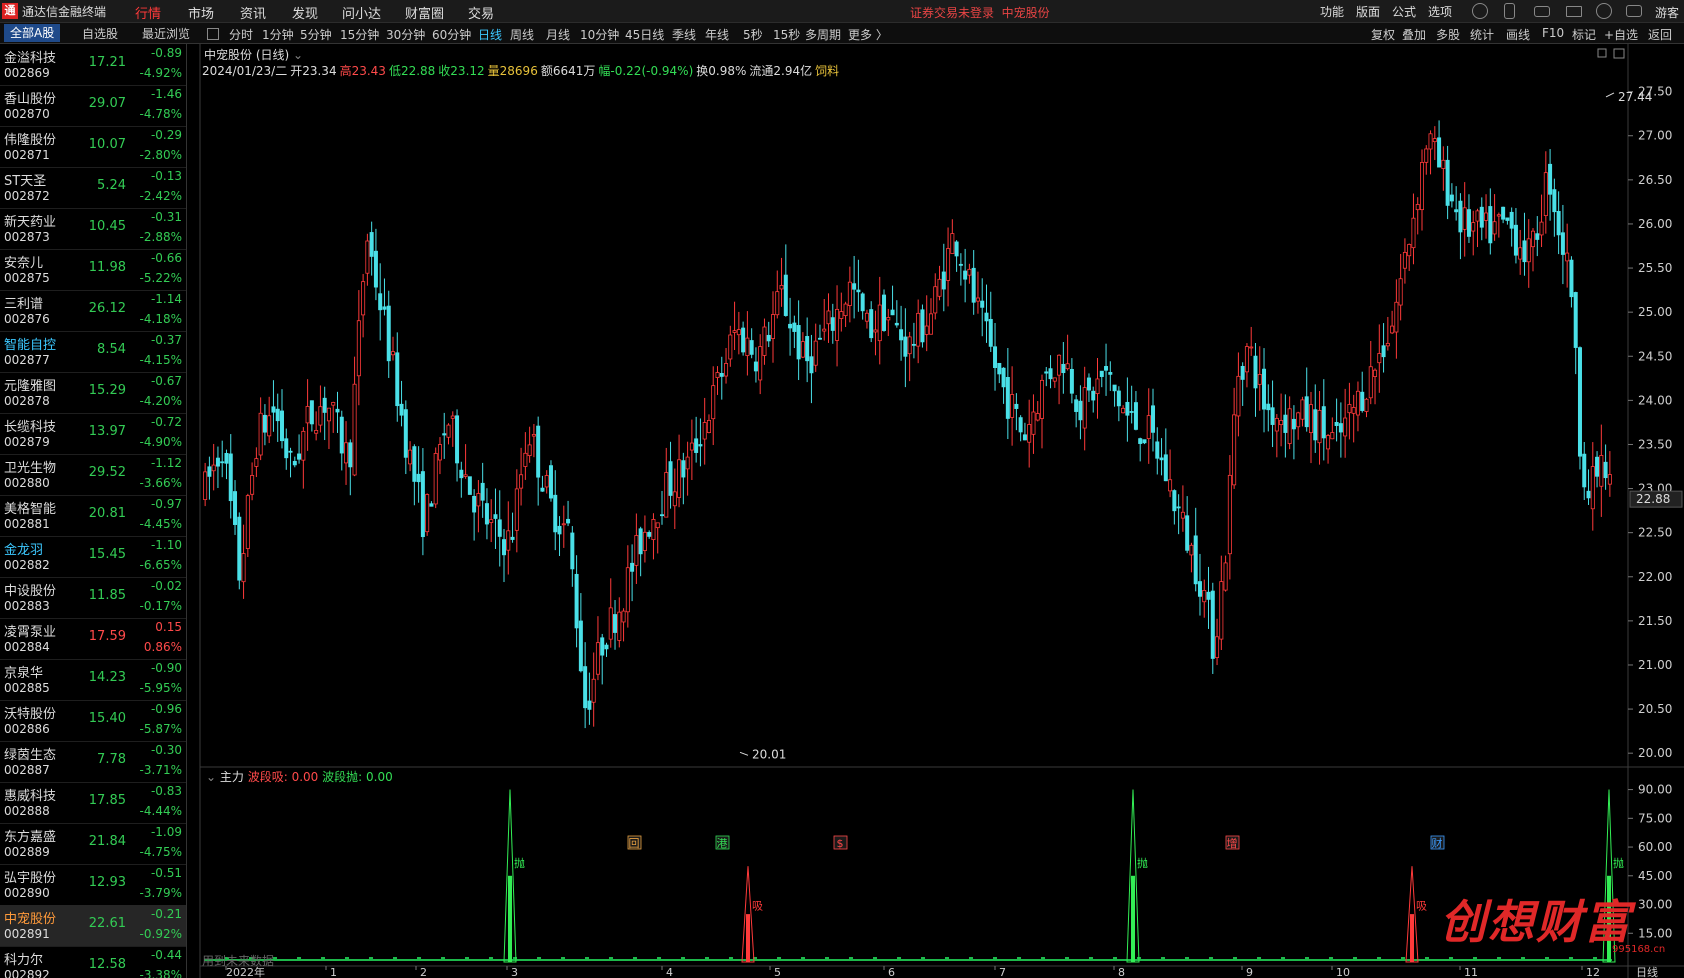 The height and width of the screenshot is (978, 1684). Describe the element at coordinates (1655, 444) in the screenshot. I see `y-tick-label: 23.50` at that location.